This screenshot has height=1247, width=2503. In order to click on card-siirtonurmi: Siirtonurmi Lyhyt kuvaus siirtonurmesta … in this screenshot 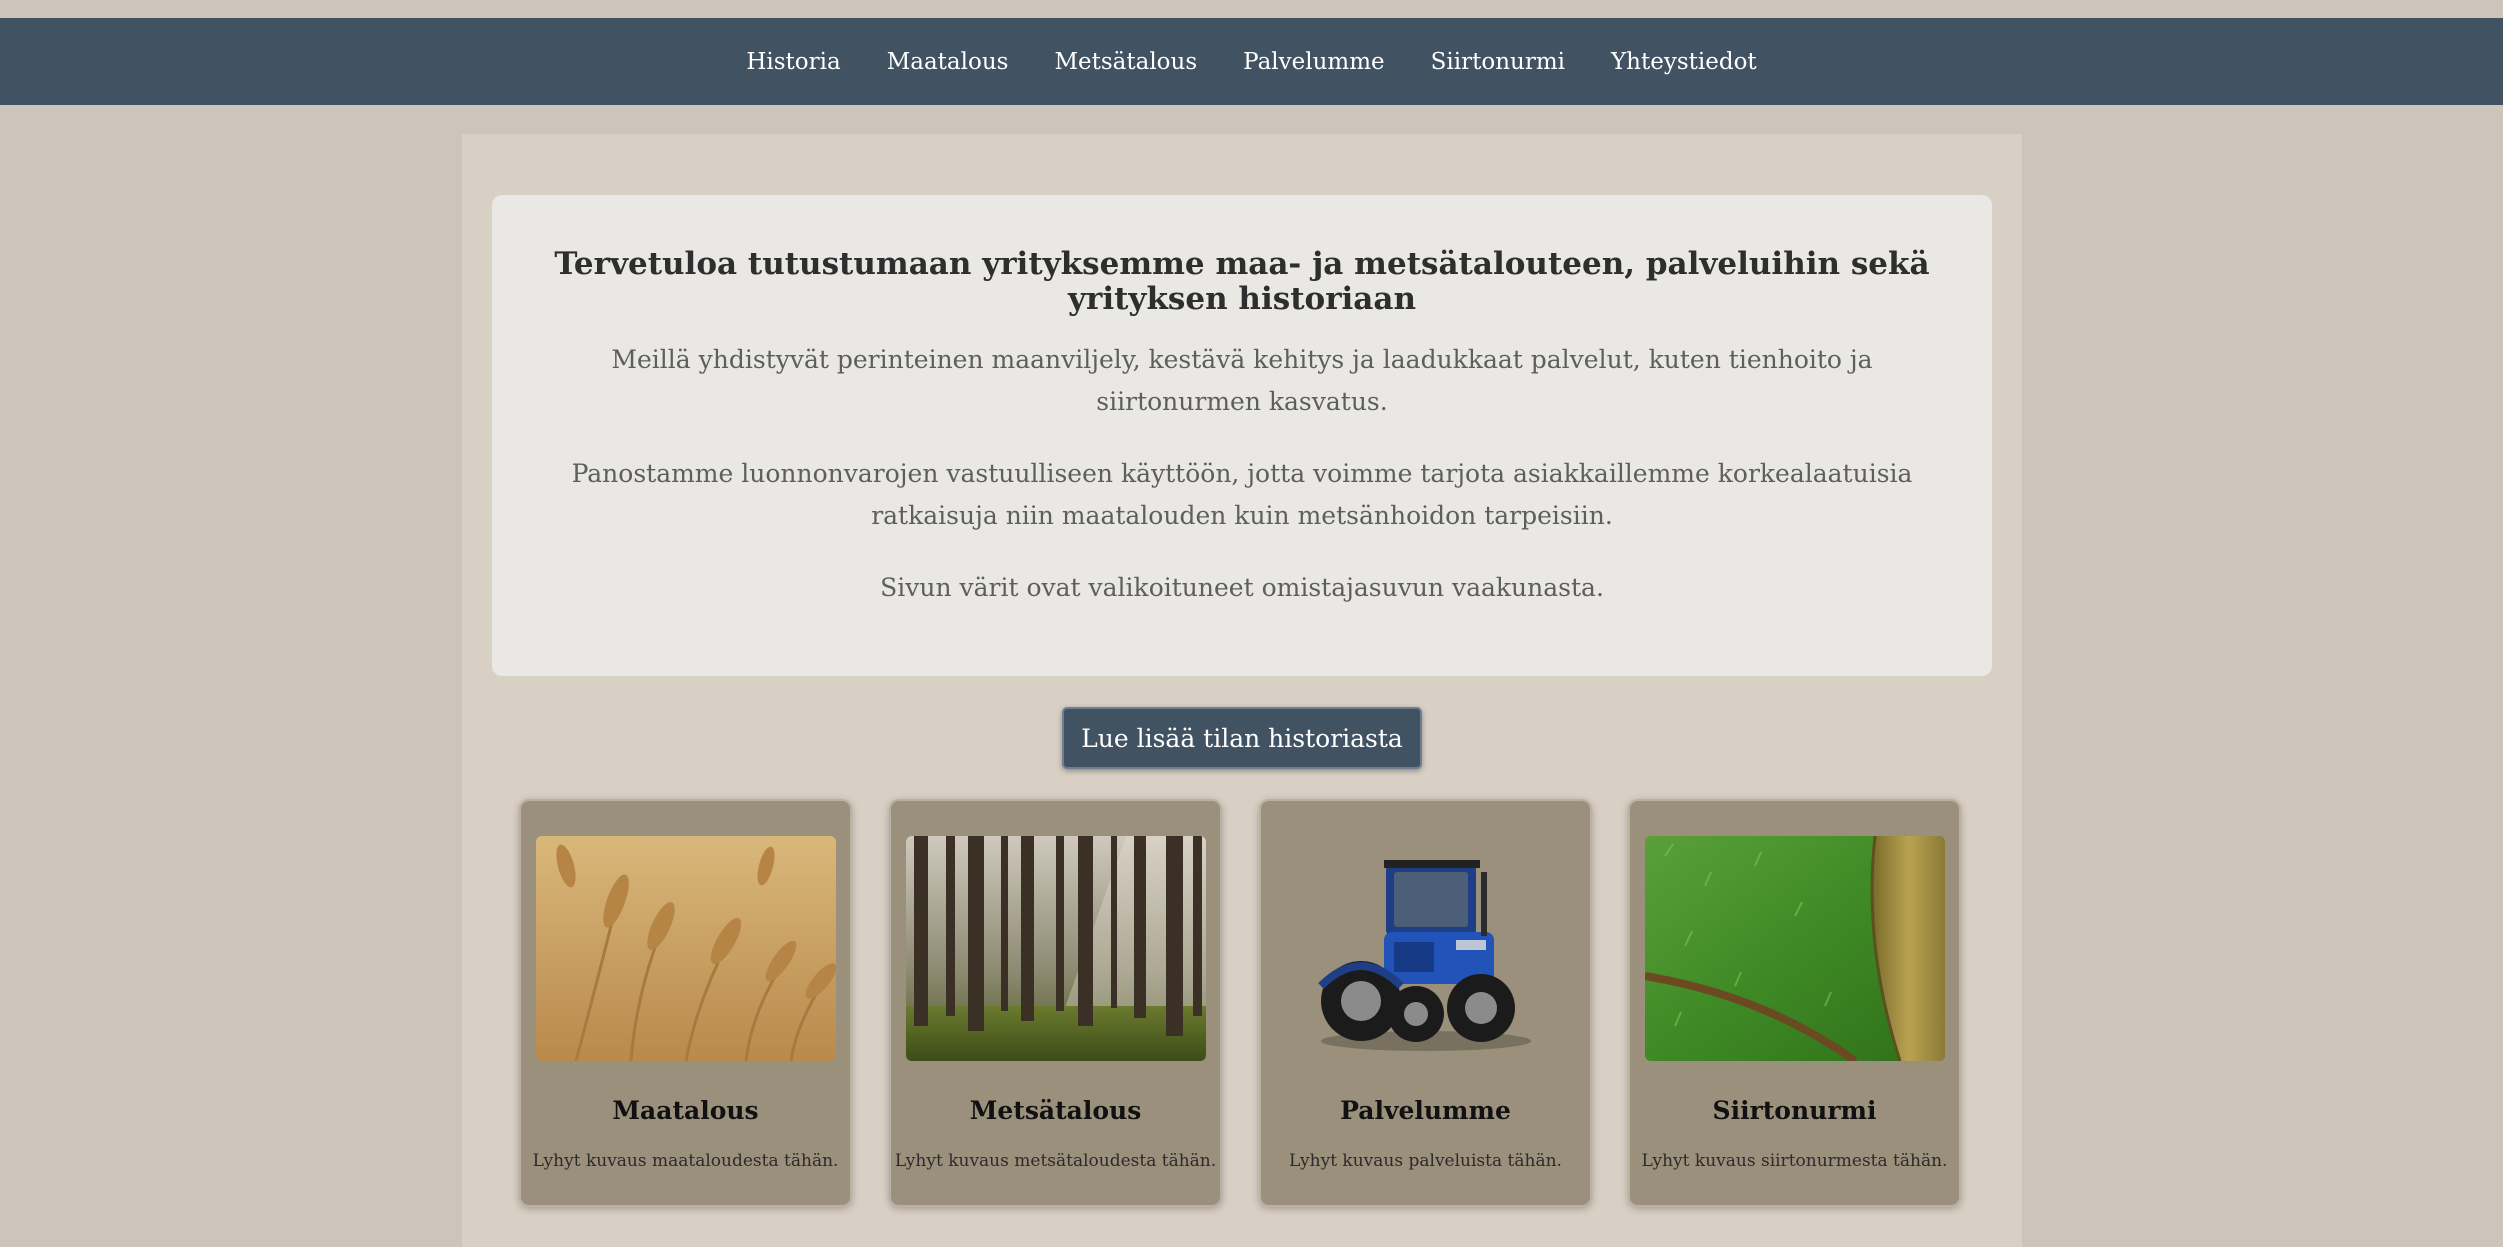, I will do `click(1794, 1003)`.